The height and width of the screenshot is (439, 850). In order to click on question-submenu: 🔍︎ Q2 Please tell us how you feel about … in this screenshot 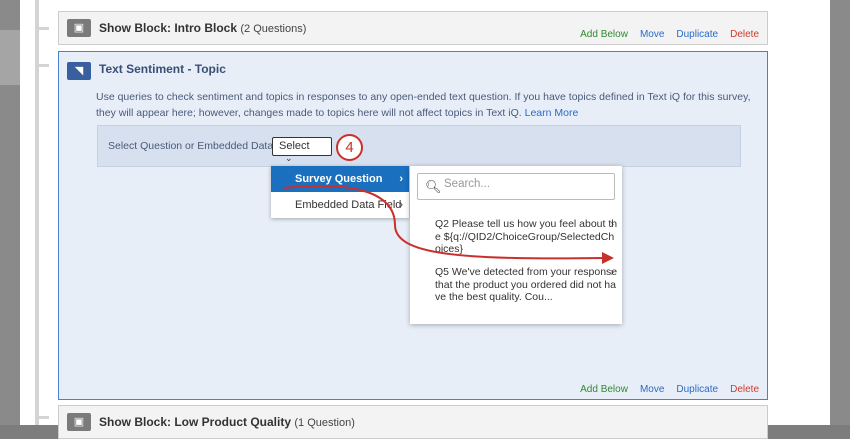, I will do `click(516, 245)`.